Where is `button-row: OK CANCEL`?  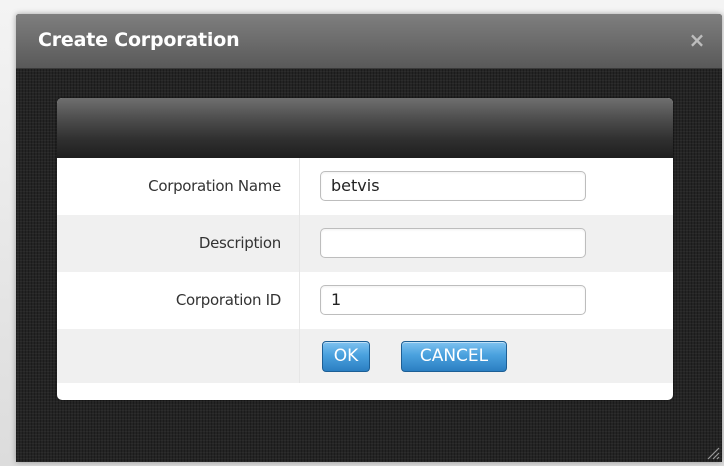
button-row: OK CANCEL is located at coordinates (365, 356).